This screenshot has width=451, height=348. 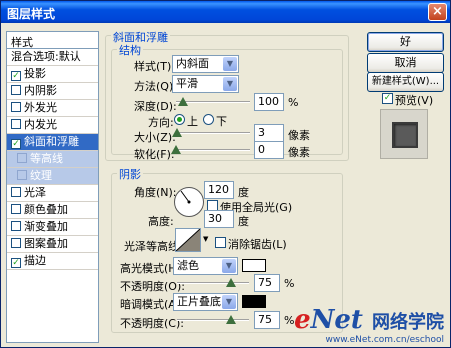 What do you see at coordinates (269, 102) in the screenshot?
I see `depth-input: 100` at bounding box center [269, 102].